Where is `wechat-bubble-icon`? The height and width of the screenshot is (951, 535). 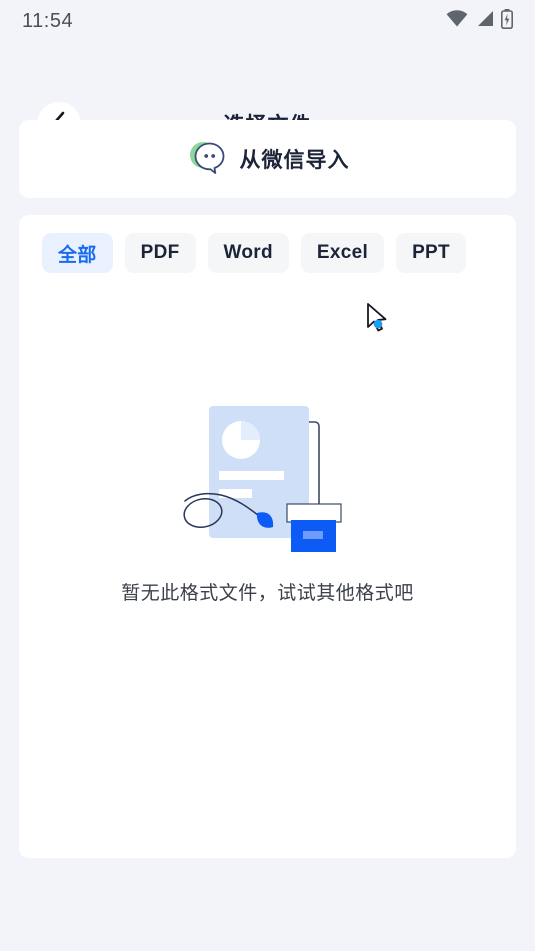 wechat-bubble-icon is located at coordinates (207, 159).